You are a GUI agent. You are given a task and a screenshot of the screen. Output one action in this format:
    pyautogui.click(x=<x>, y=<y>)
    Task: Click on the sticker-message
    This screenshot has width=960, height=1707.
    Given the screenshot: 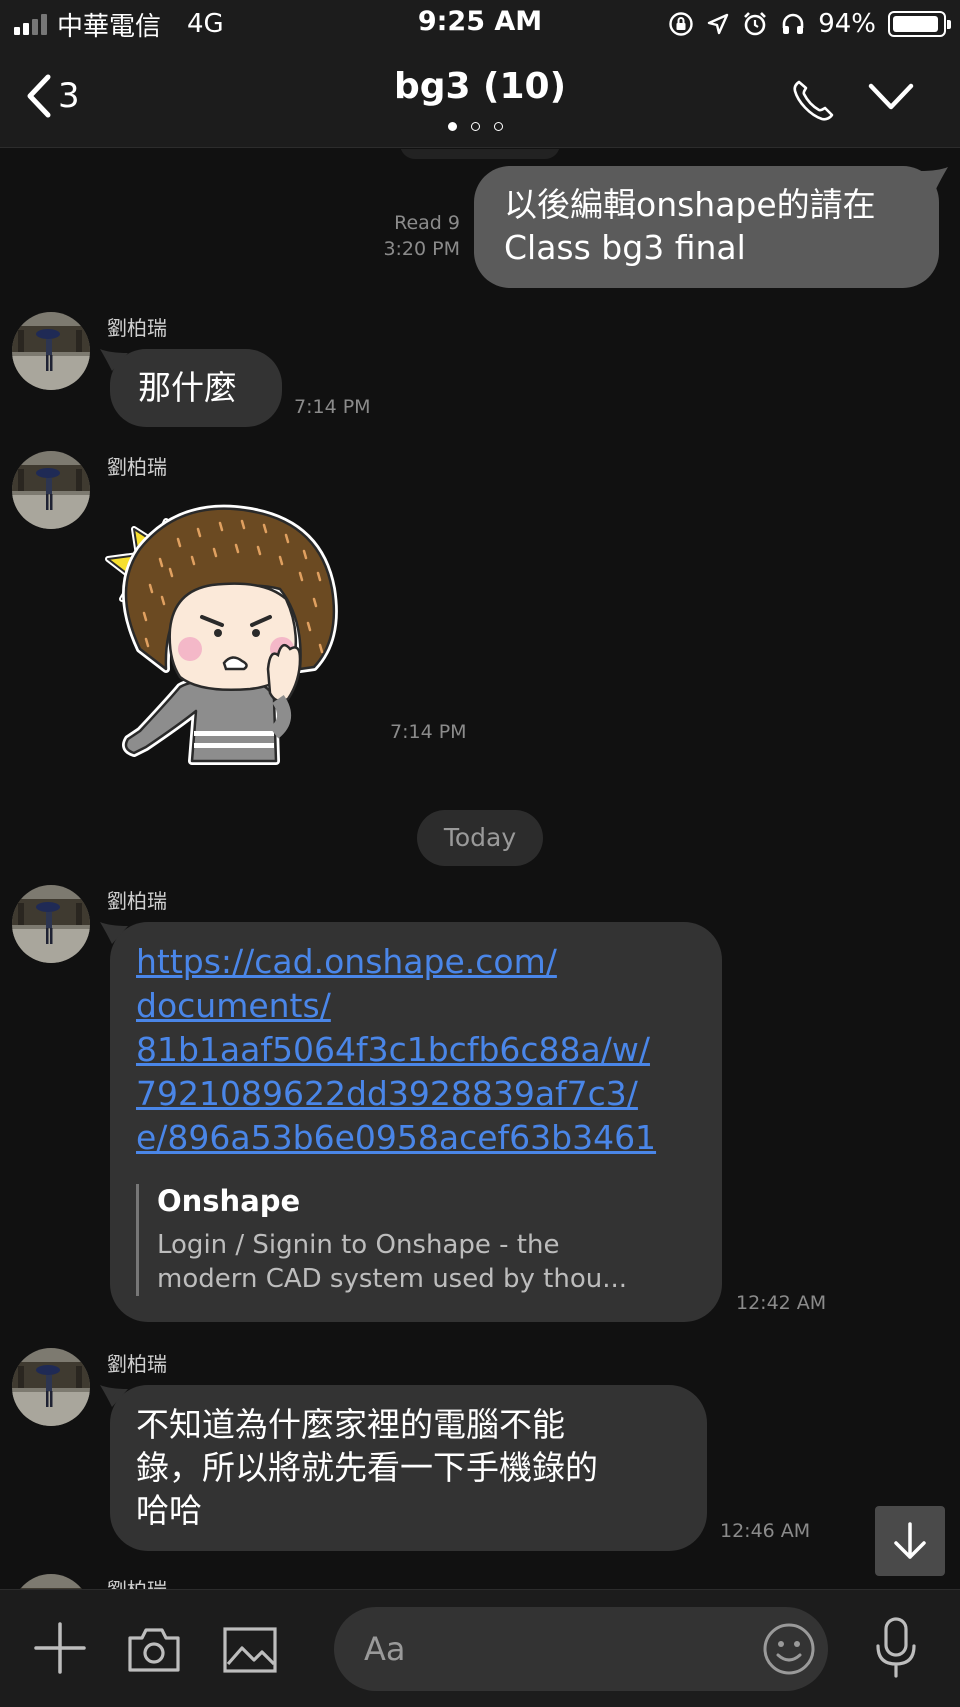 What is the action you would take?
    pyautogui.click(x=232, y=636)
    